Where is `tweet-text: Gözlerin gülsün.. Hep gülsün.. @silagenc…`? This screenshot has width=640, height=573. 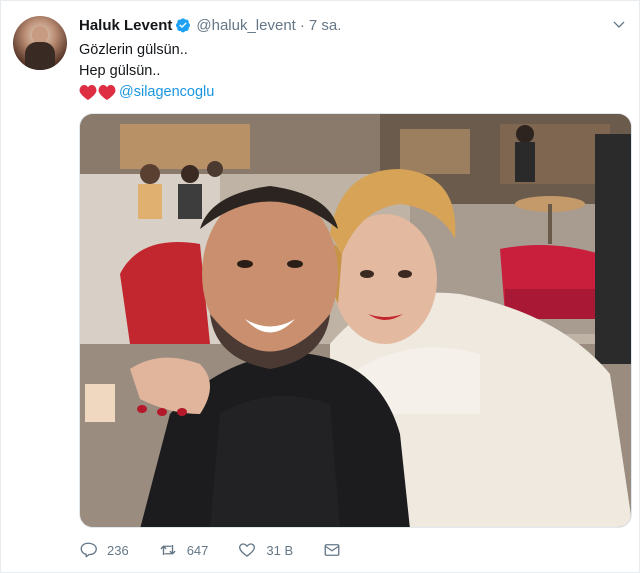
tweet-text: Gözlerin gülsün.. Hep gülsün.. @silagenc… is located at coordinates (353, 71).